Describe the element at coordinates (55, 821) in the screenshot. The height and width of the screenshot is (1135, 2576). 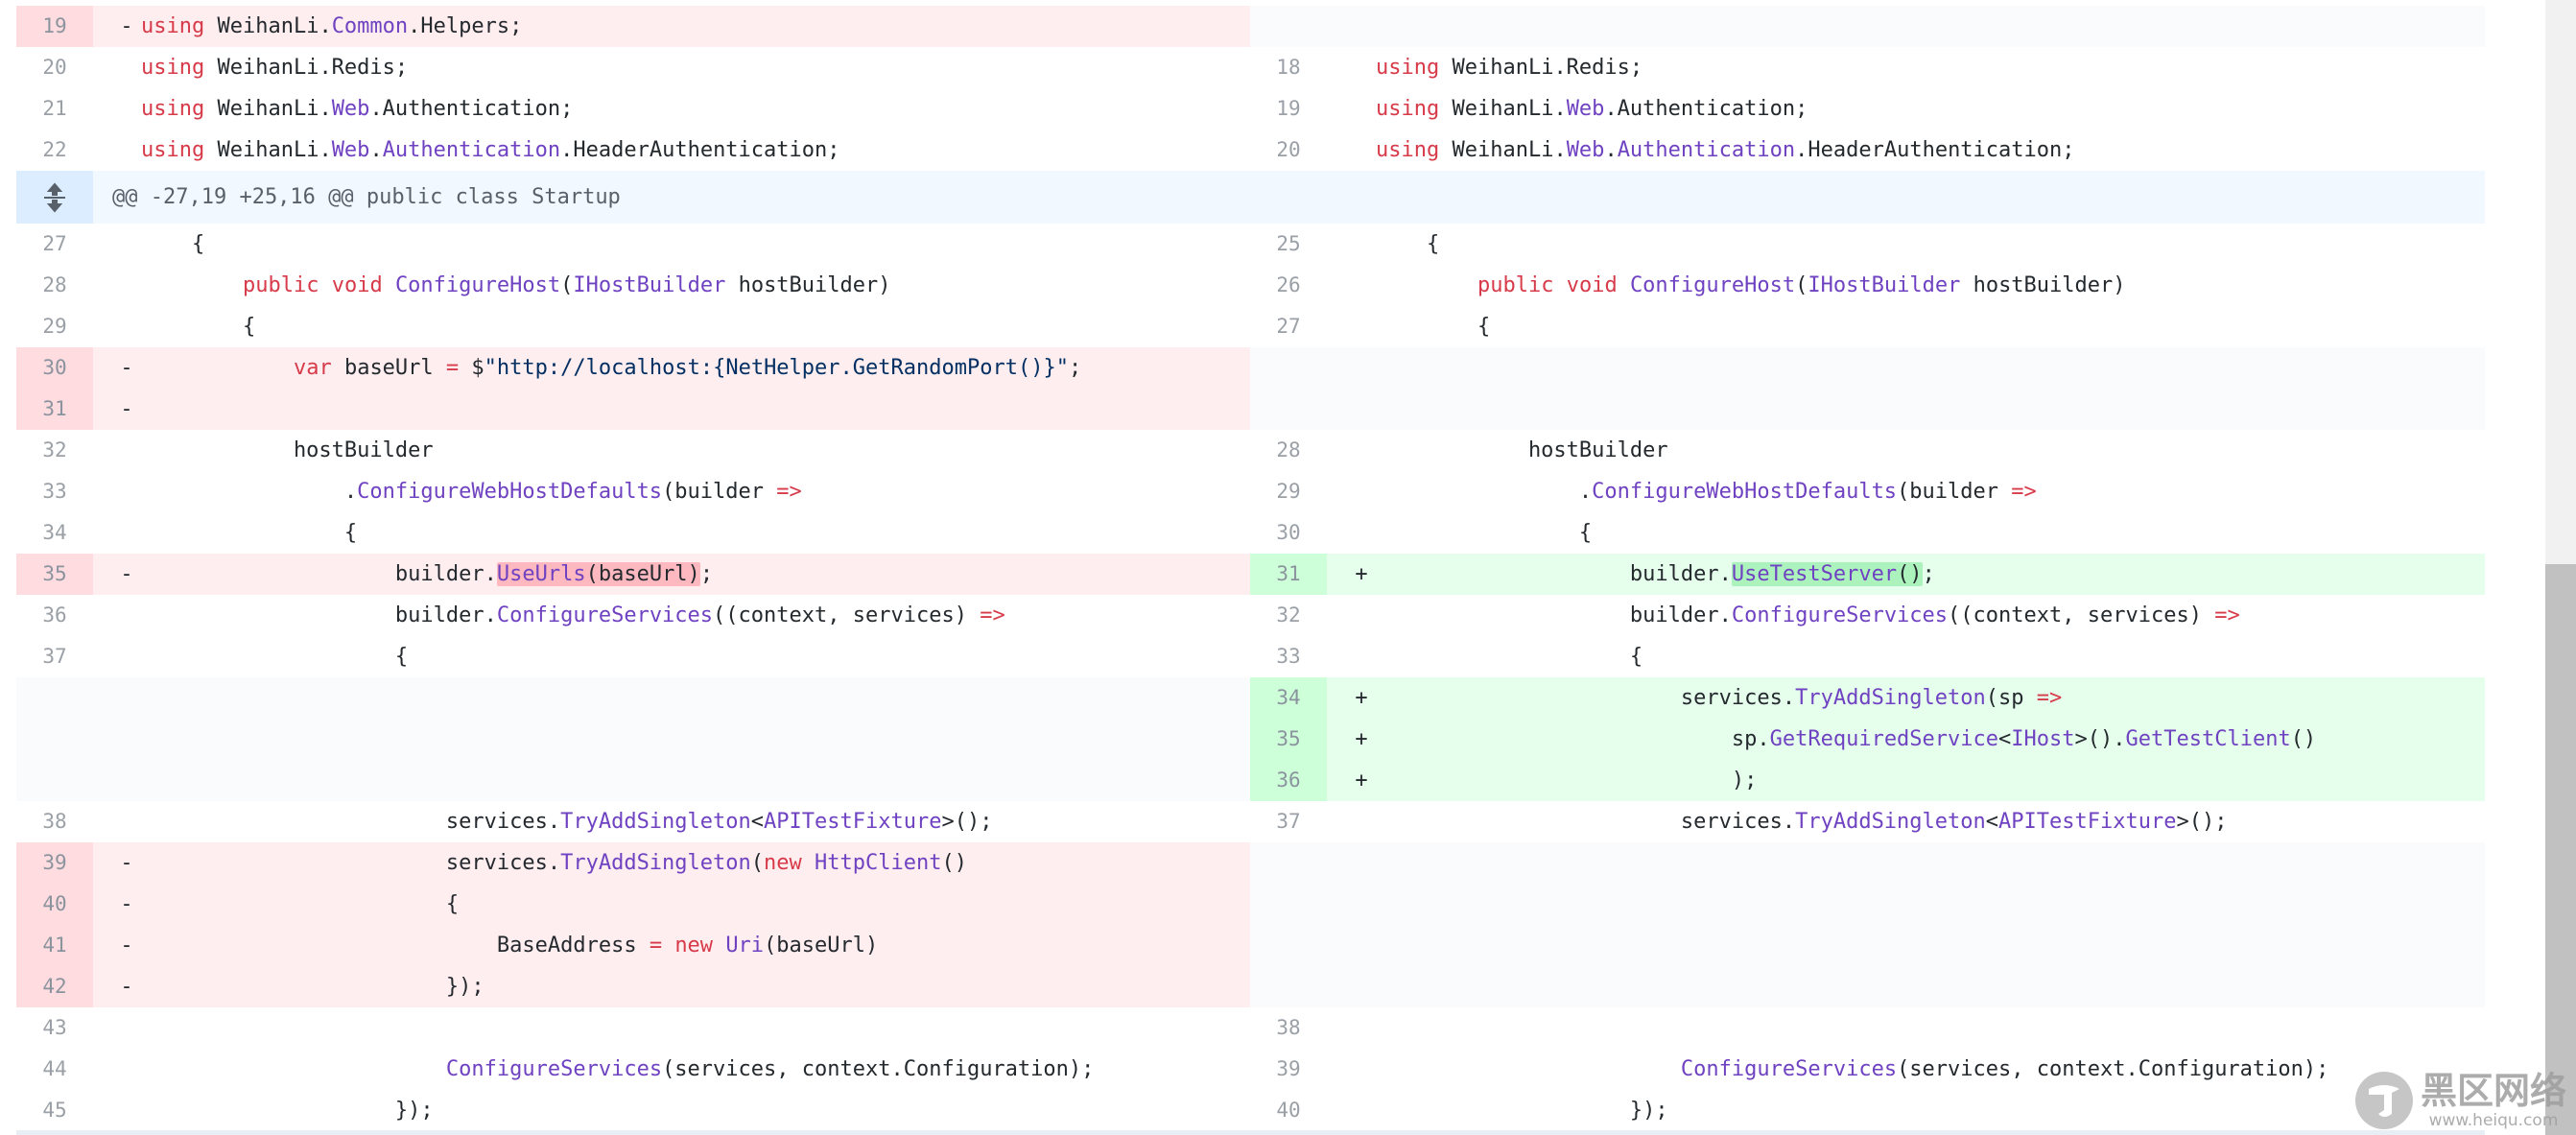
I see `old-line-number: 38` at that location.